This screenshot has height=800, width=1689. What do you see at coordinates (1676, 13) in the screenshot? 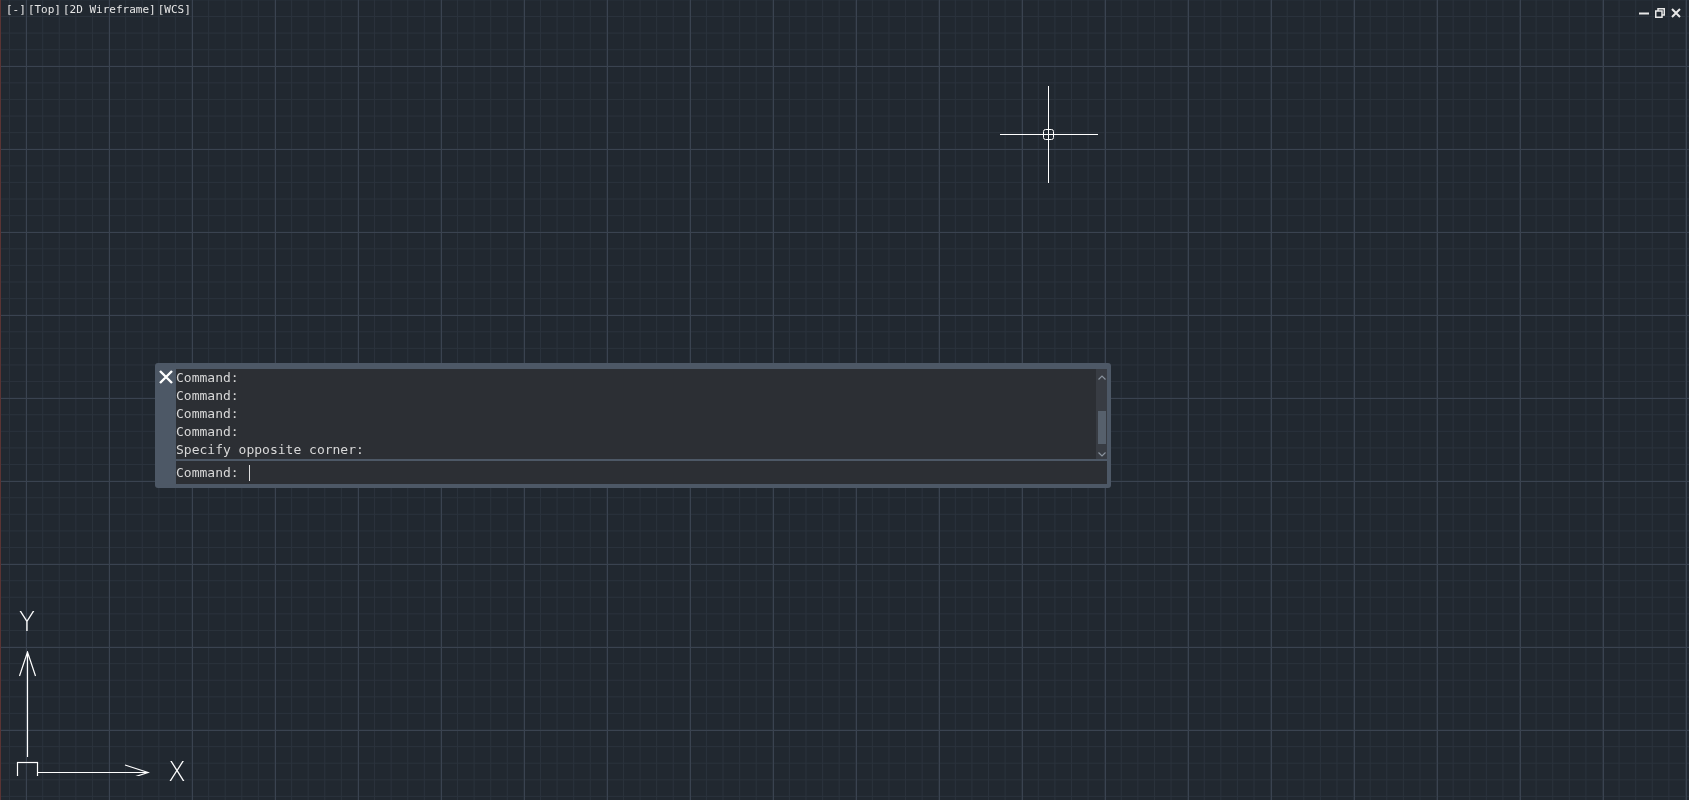
I see `close-icon` at bounding box center [1676, 13].